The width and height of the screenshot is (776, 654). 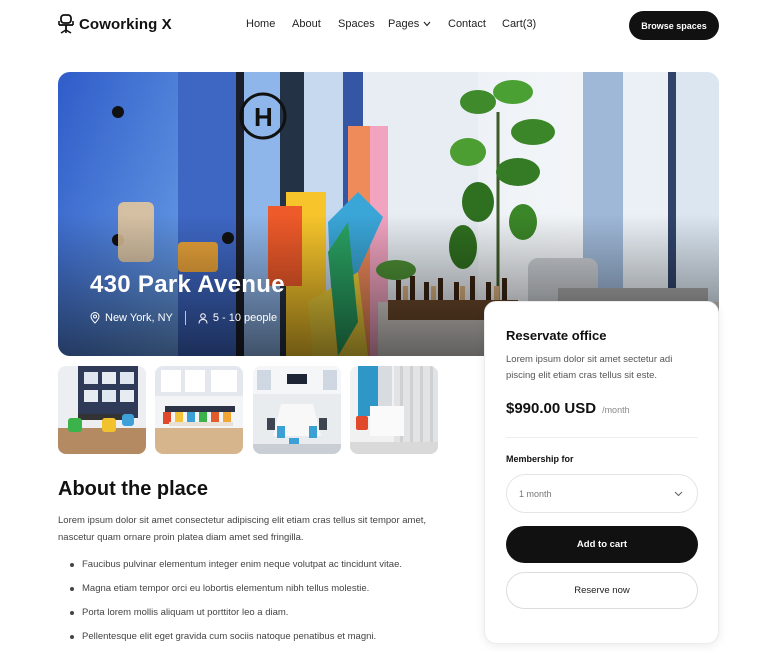 I want to click on person-icon, so click(x=203, y=318).